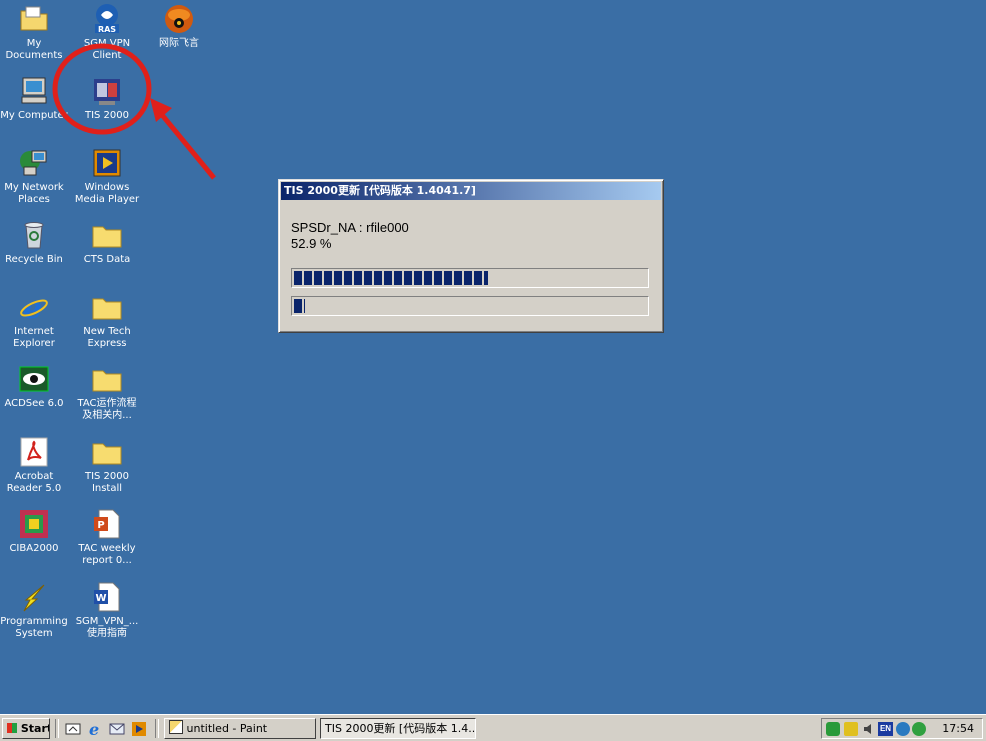 This screenshot has height=741, width=986. I want to click on desktop-icon-label: My Network Places, so click(34, 193).